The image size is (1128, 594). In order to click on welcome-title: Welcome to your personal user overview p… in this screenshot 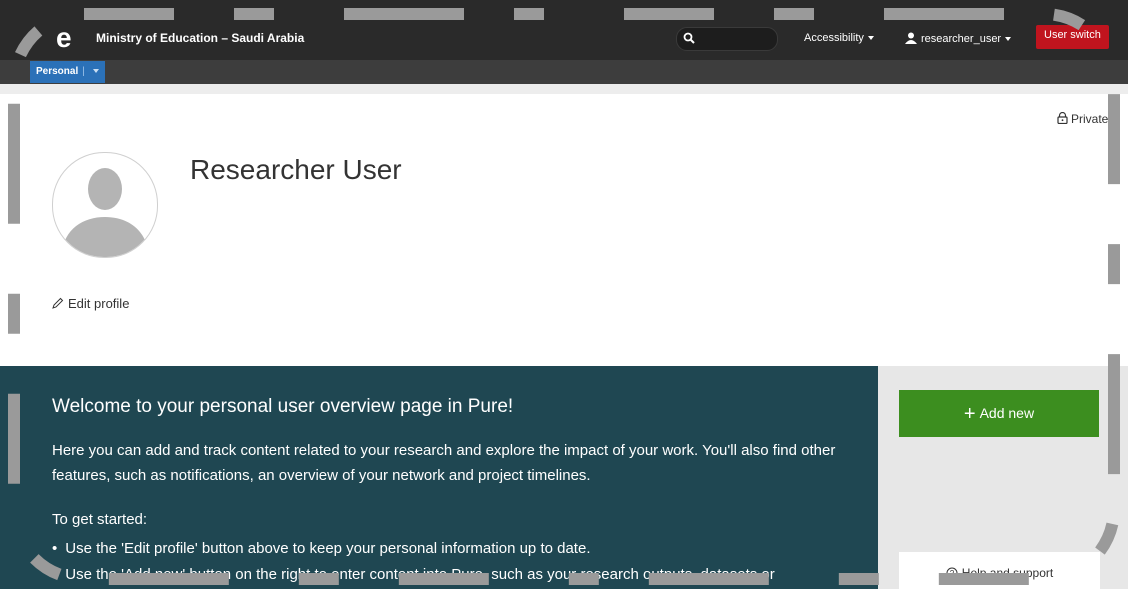, I will do `click(283, 406)`.